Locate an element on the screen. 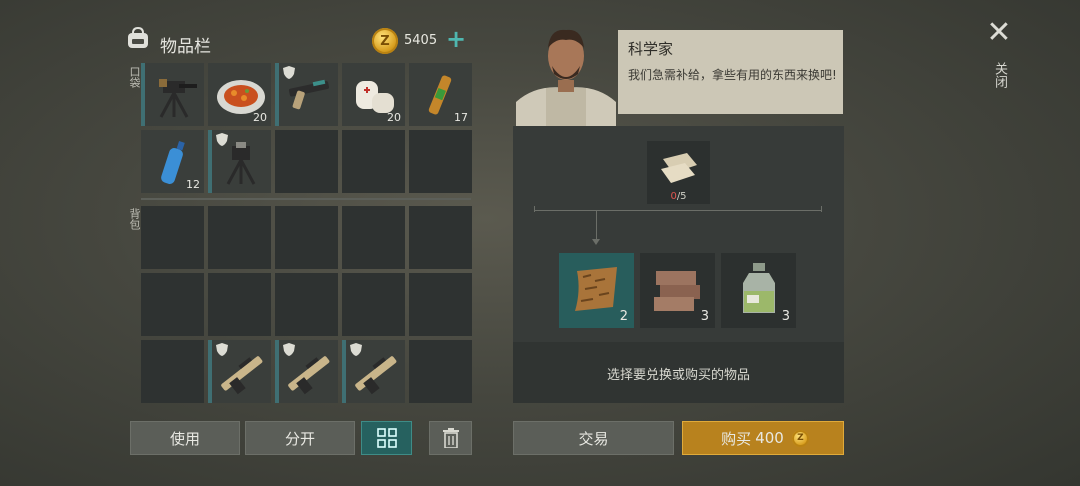 The height and width of the screenshot is (486, 1080). buy-button: 购买 400 Z is located at coordinates (763, 438).